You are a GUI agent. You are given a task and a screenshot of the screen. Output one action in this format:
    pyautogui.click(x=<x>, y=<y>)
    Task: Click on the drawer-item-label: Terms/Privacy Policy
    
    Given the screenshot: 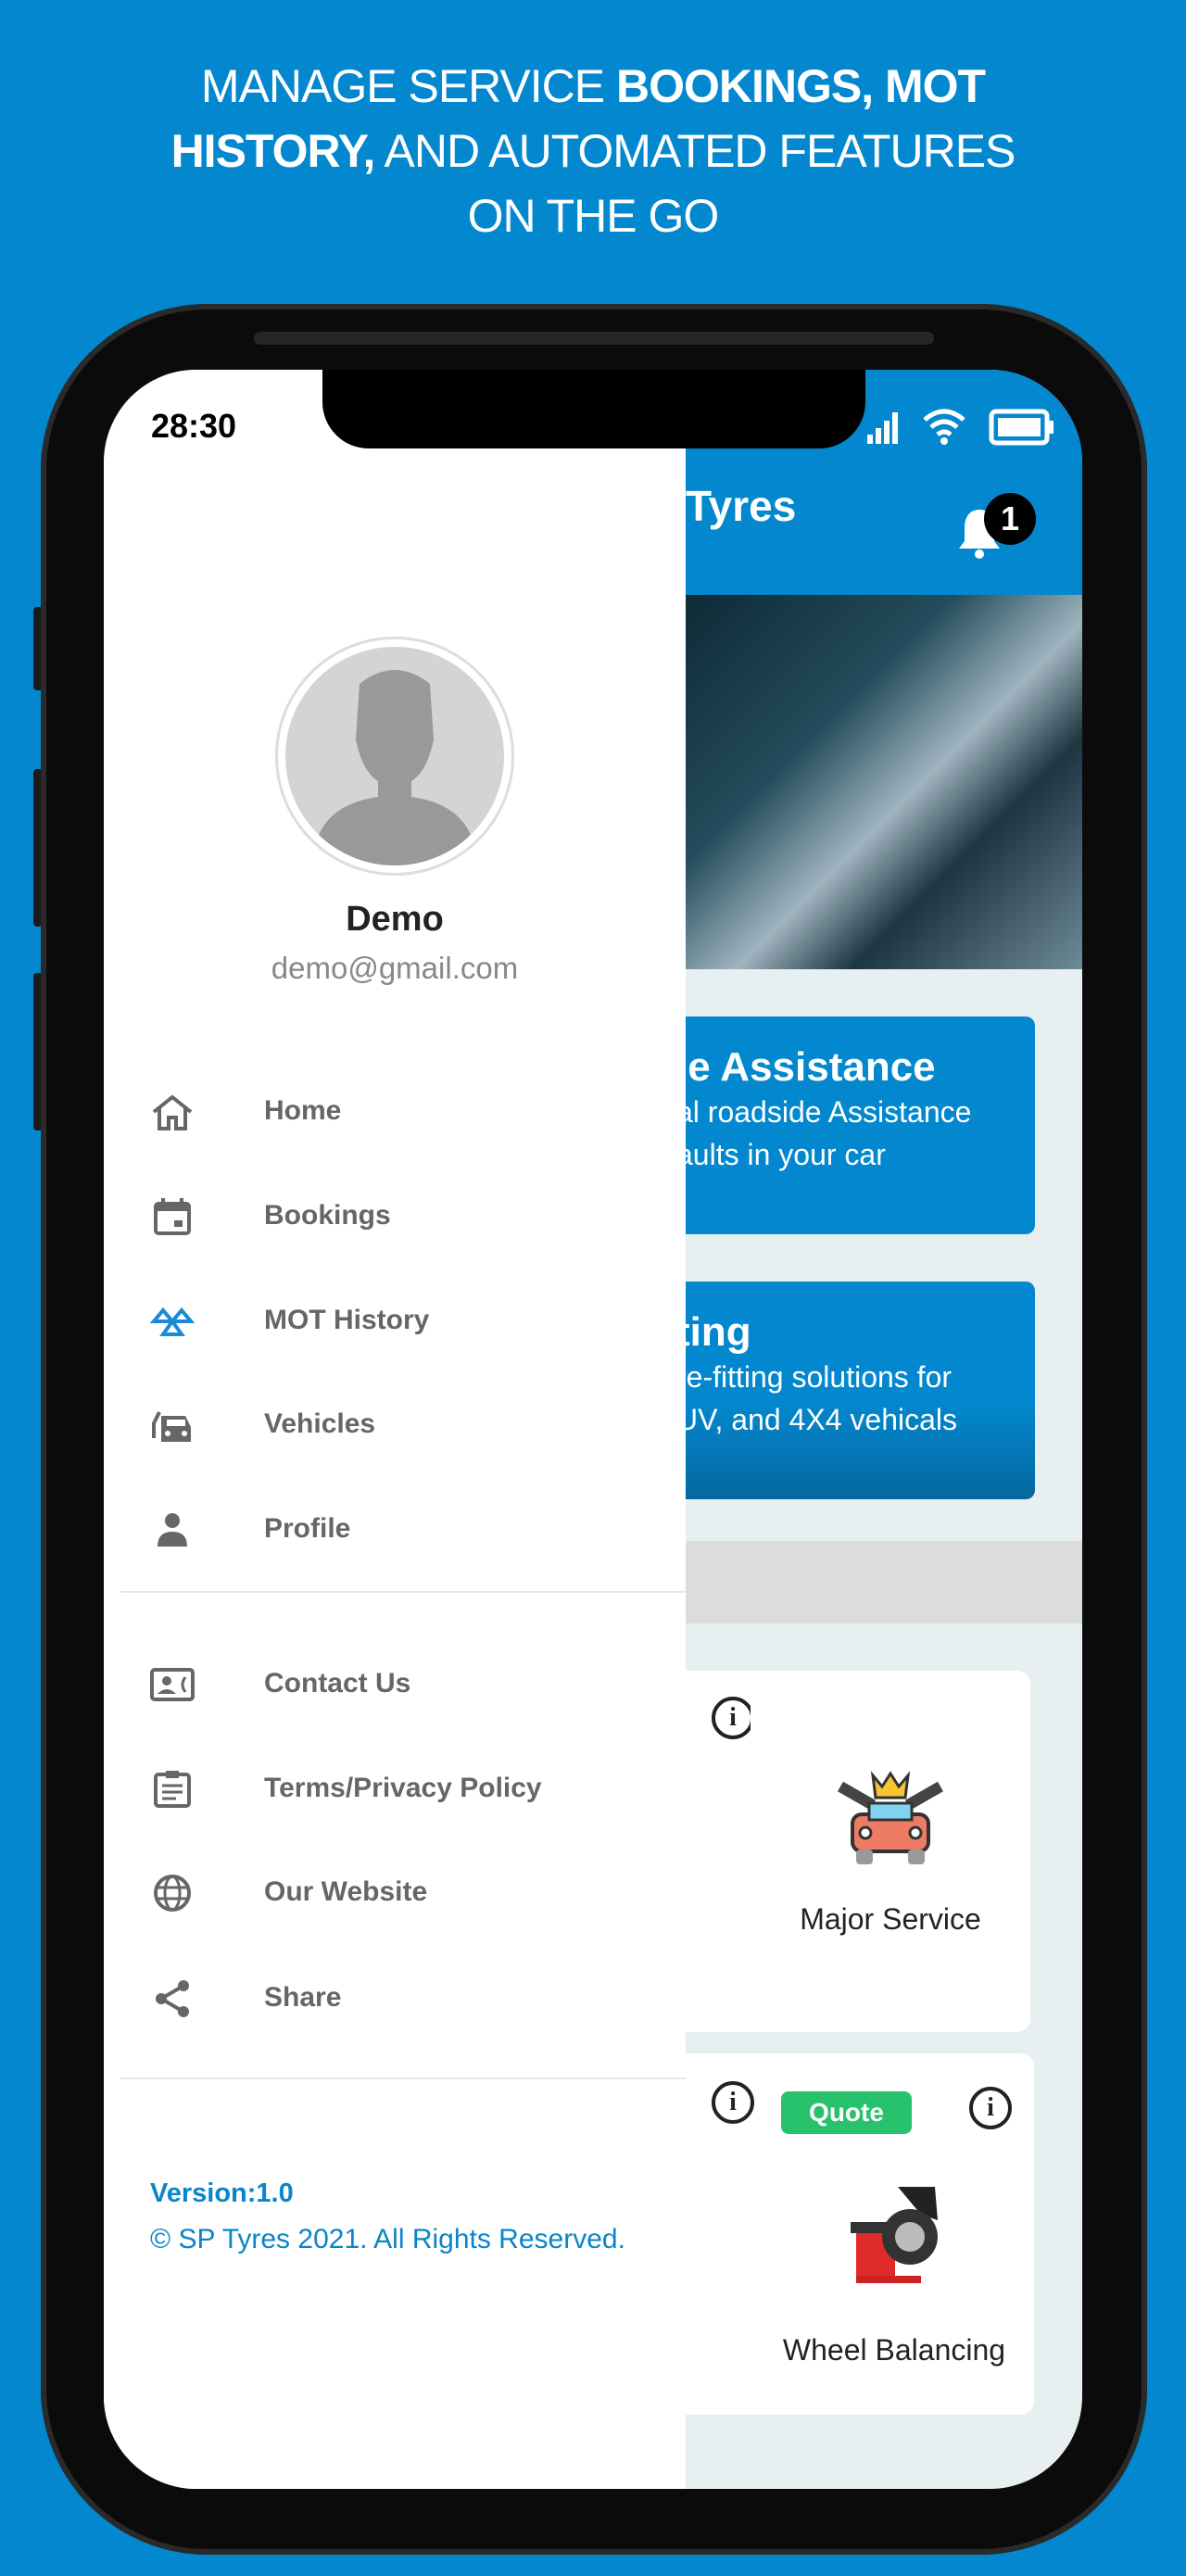 What is the action you would take?
    pyautogui.click(x=403, y=1788)
    